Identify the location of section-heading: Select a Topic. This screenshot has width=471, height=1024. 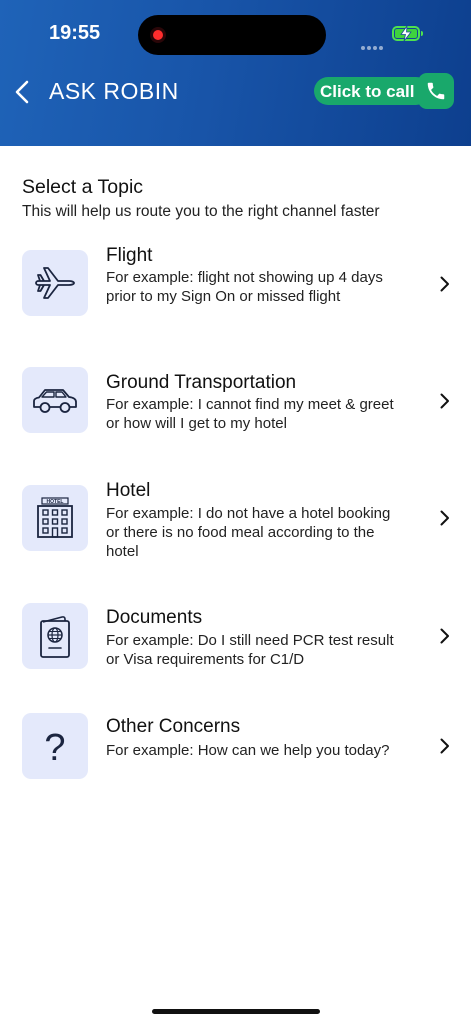
(83, 187).